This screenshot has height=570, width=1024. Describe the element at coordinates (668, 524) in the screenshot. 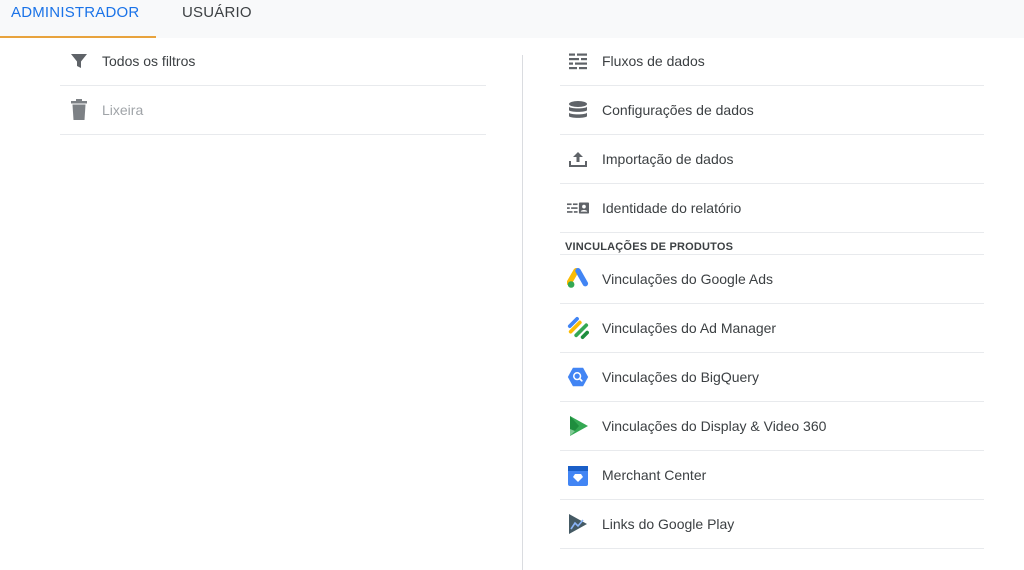

I see `row-label: Links do Google Play` at that location.